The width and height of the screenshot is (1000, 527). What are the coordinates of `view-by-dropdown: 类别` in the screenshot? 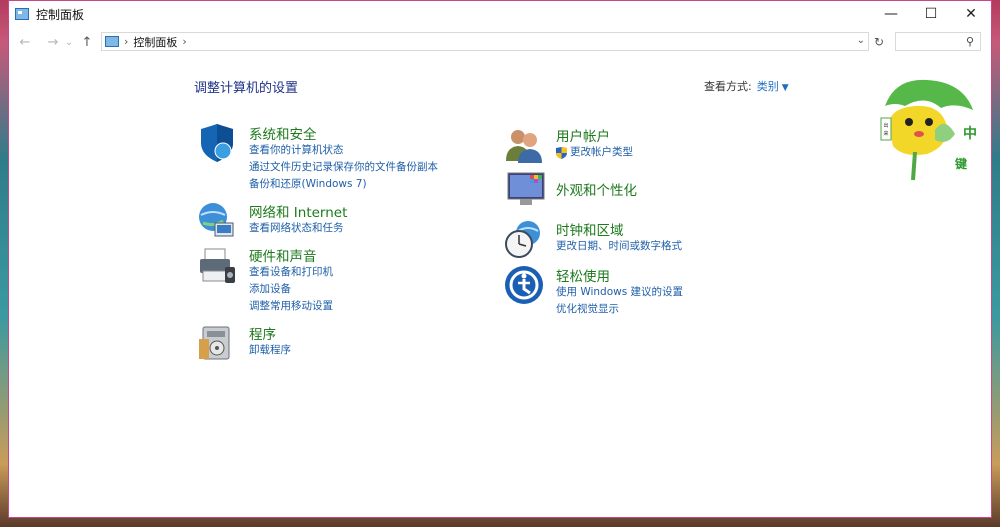 It's located at (768, 86).